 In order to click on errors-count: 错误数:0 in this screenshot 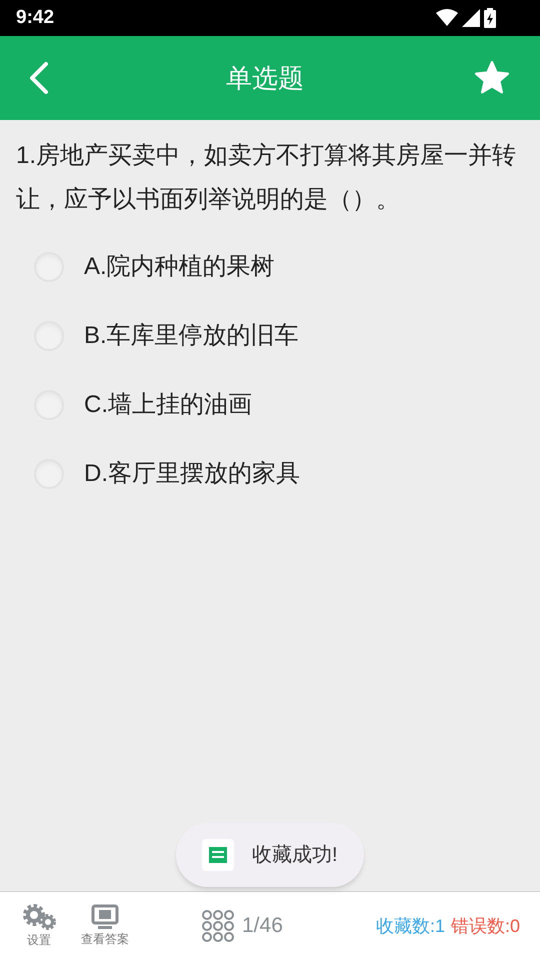, I will do `click(485, 926)`.